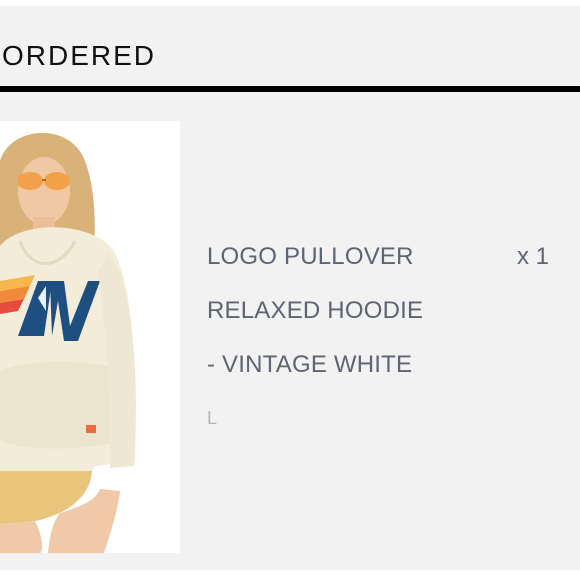 The image size is (580, 580). Describe the element at coordinates (310, 364) in the screenshot. I see `product-name-line-3: - VINTAGE WHITE` at that location.